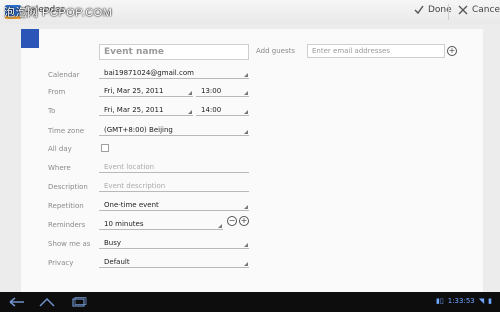 This screenshot has width=500, height=312. I want to click on back-icon, so click(17, 302).